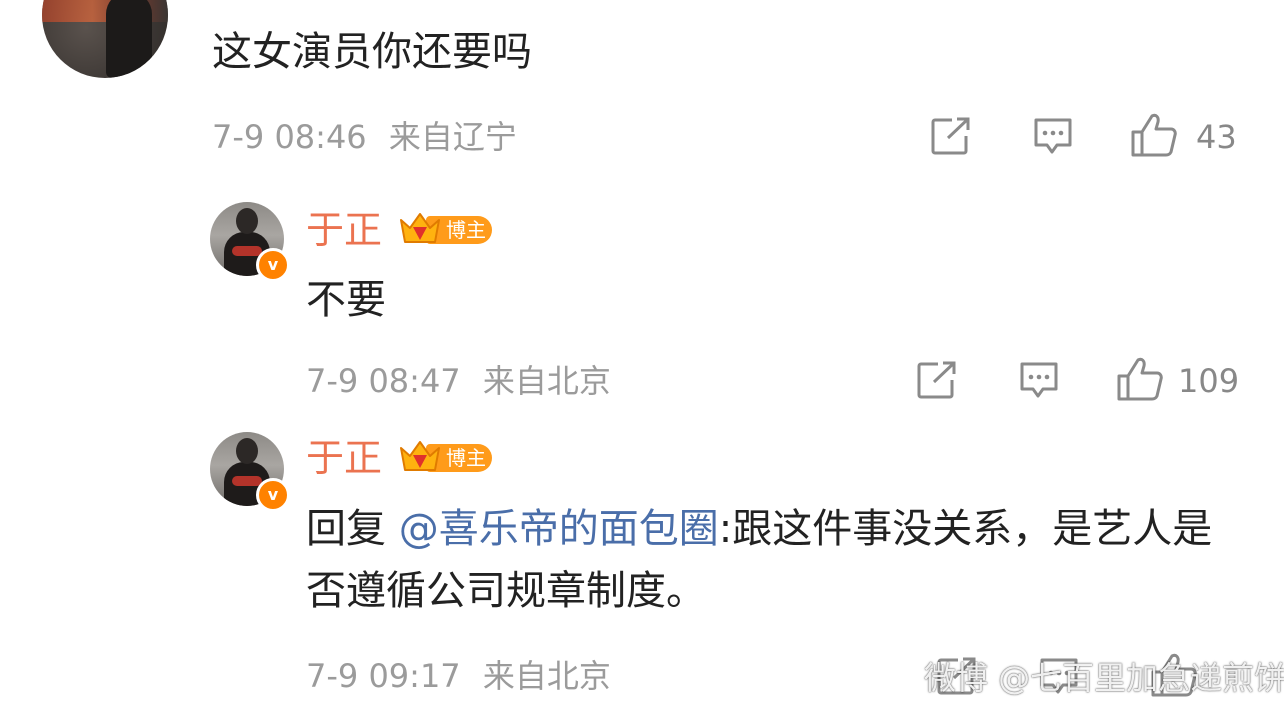 Image resolution: width=1284 pixels, height=710 pixels. What do you see at coordinates (559, 529) in the screenshot?
I see `mention-link: @喜乐帝的面包圈` at bounding box center [559, 529].